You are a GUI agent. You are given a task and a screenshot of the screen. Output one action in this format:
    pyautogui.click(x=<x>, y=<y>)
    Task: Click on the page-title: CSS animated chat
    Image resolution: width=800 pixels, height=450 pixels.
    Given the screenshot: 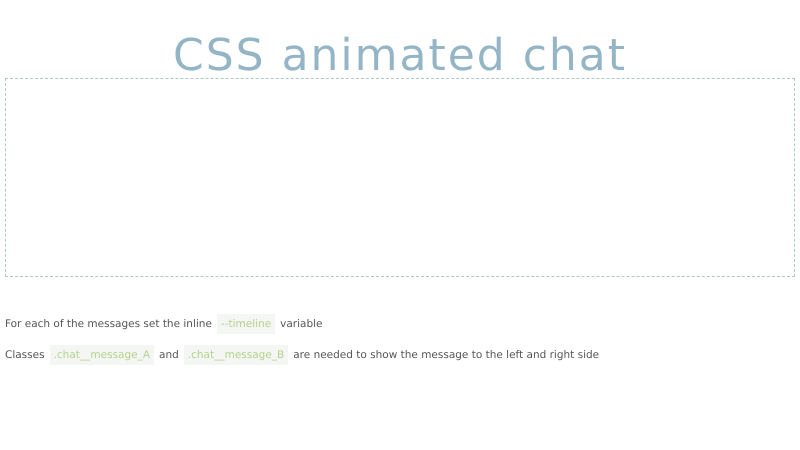 What is the action you would take?
    pyautogui.click(x=400, y=53)
    